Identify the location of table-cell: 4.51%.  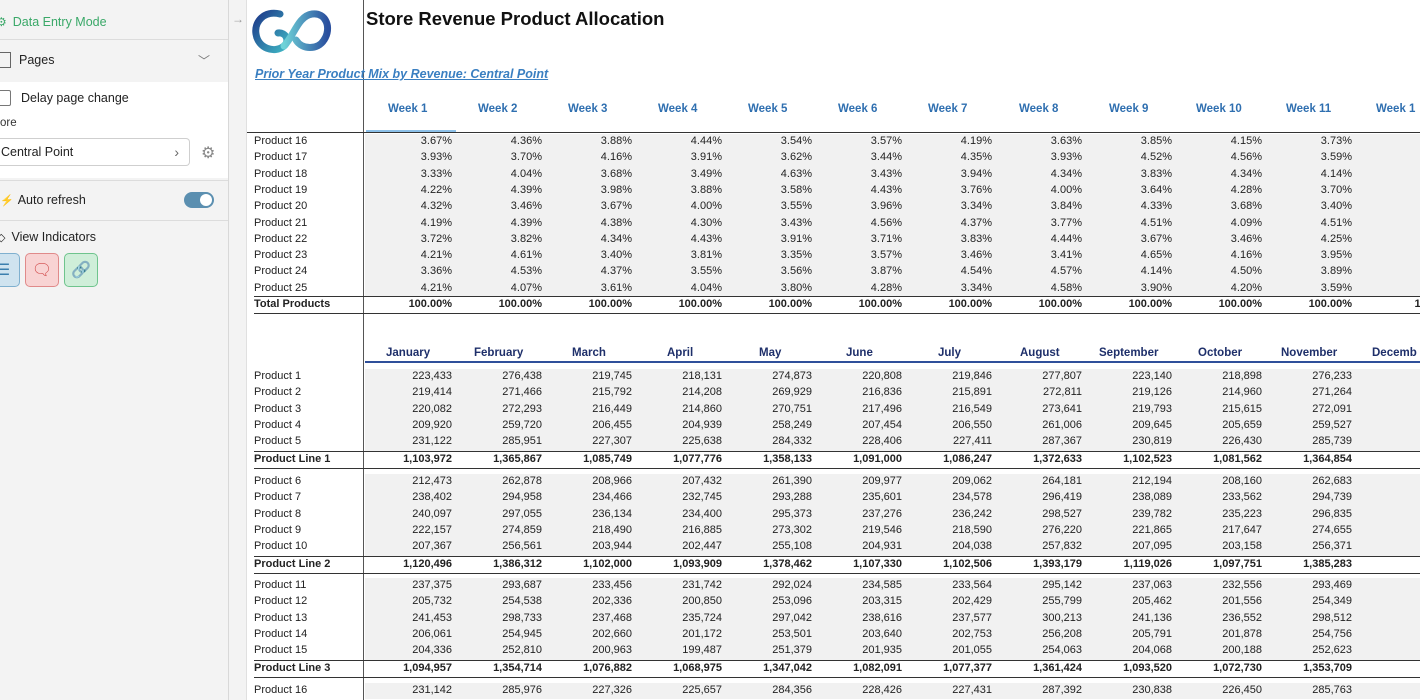
(1309, 223).